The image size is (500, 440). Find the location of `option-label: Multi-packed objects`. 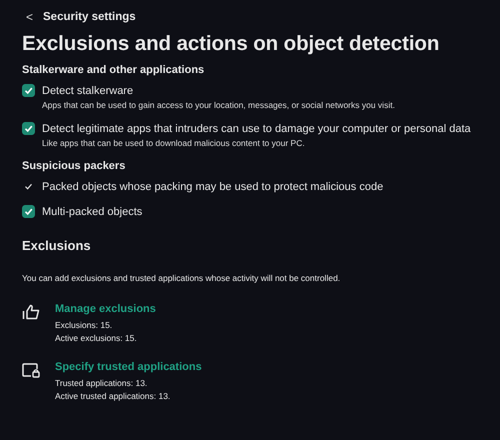

option-label: Multi-packed objects is located at coordinates (92, 212).